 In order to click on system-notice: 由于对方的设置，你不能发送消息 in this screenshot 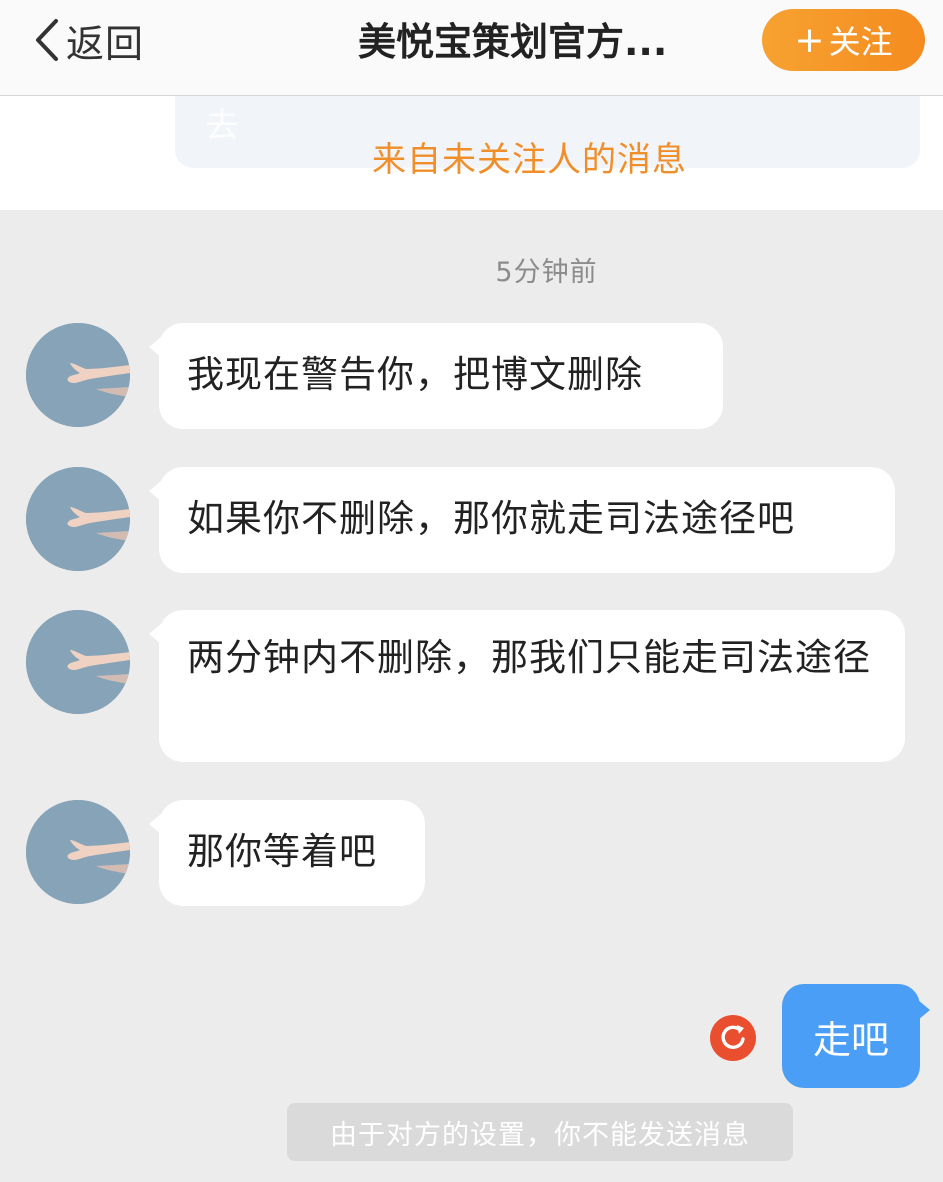, I will do `click(540, 1132)`.